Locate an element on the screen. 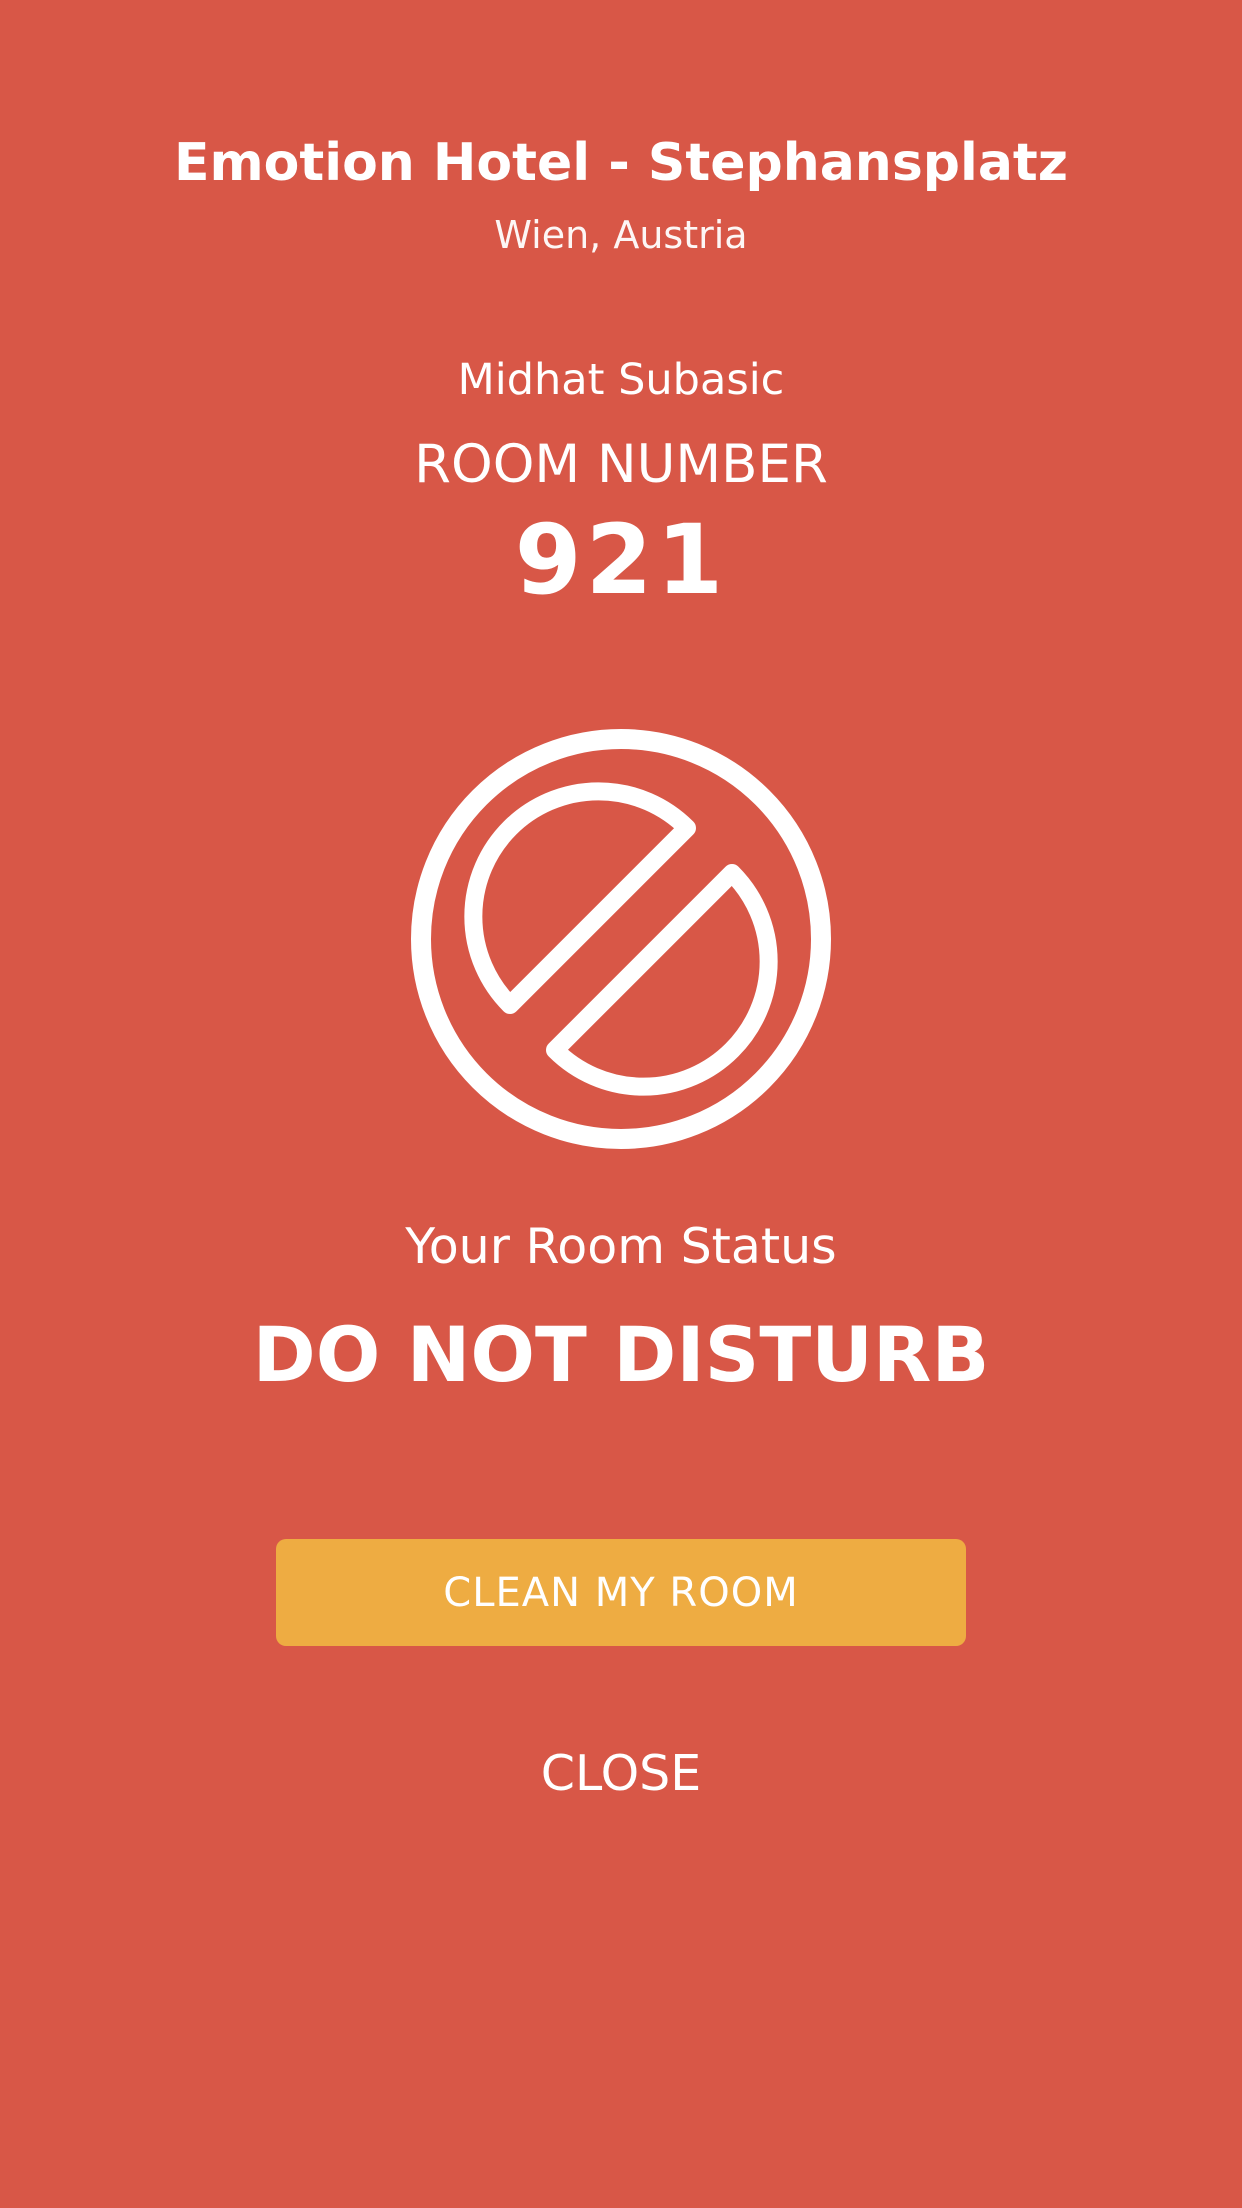 The width and height of the screenshot is (1242, 2208). do-not-disturb-icon is located at coordinates (621, 939).